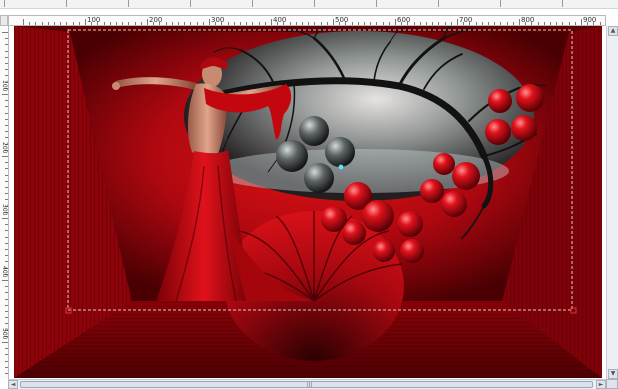  I want to click on scroll-down-button: ▼, so click(613, 374).